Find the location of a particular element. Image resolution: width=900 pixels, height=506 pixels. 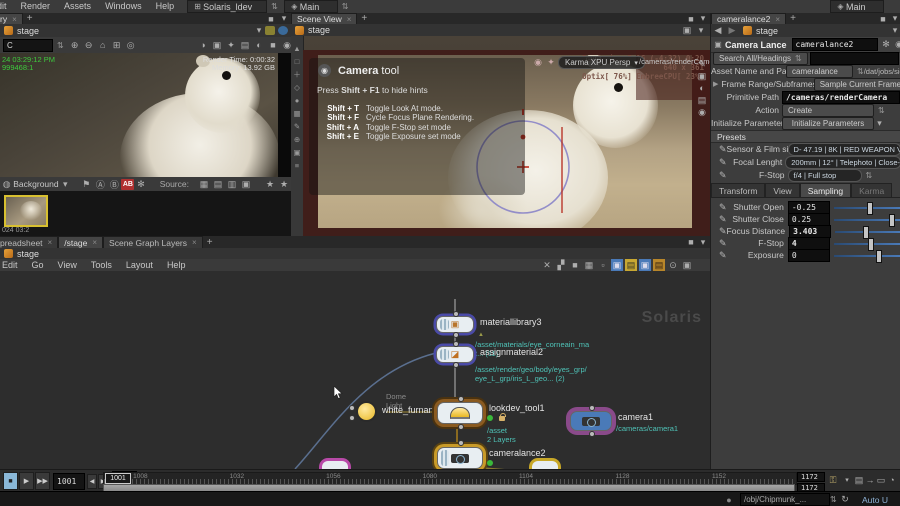

node-lookdev-tool1: lookdev_tool1 /asset 2 Layers is located at coordinates (491, 420).